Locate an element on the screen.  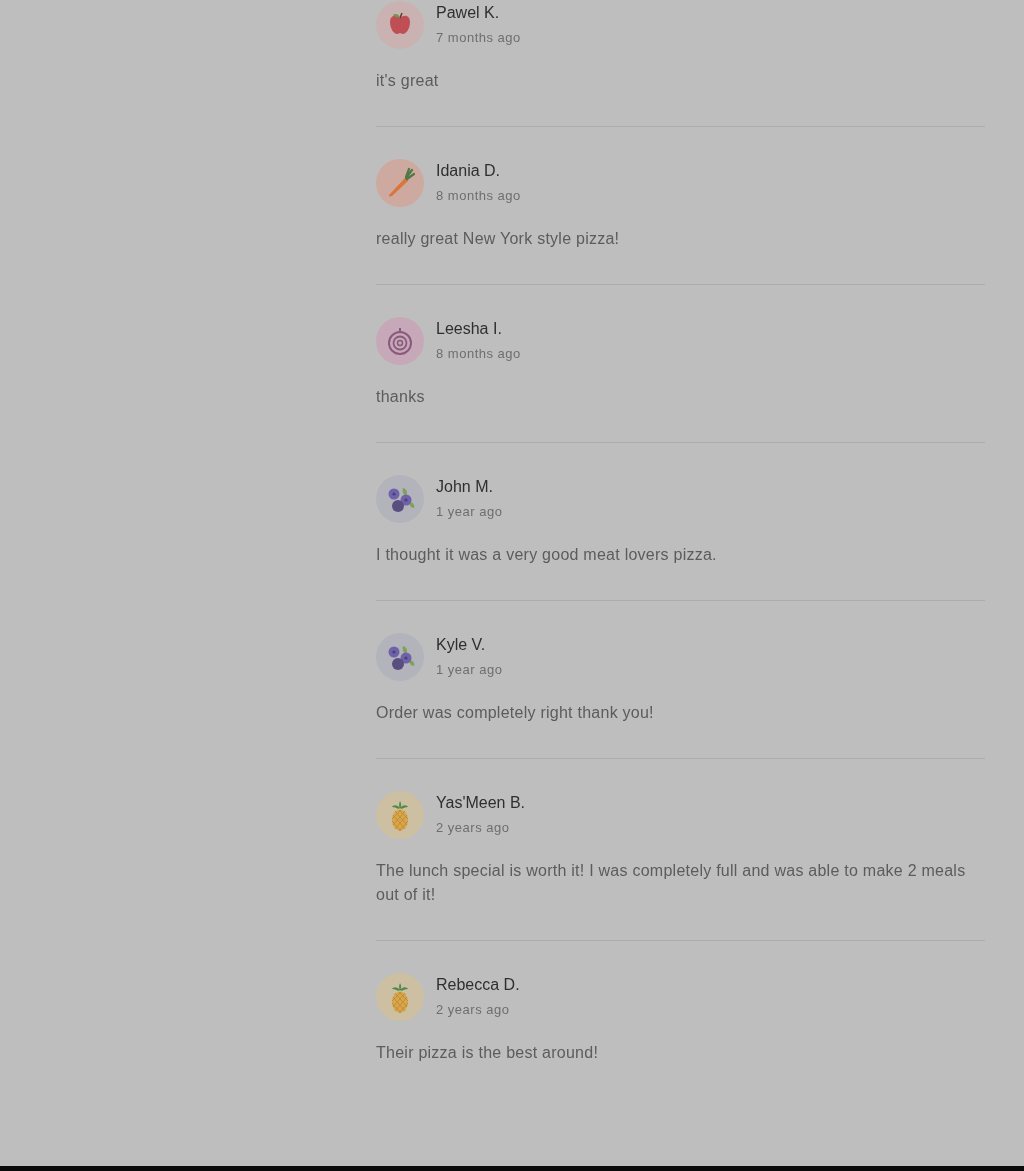
reviewer-name: Yas'Meen B. is located at coordinates (481, 803).